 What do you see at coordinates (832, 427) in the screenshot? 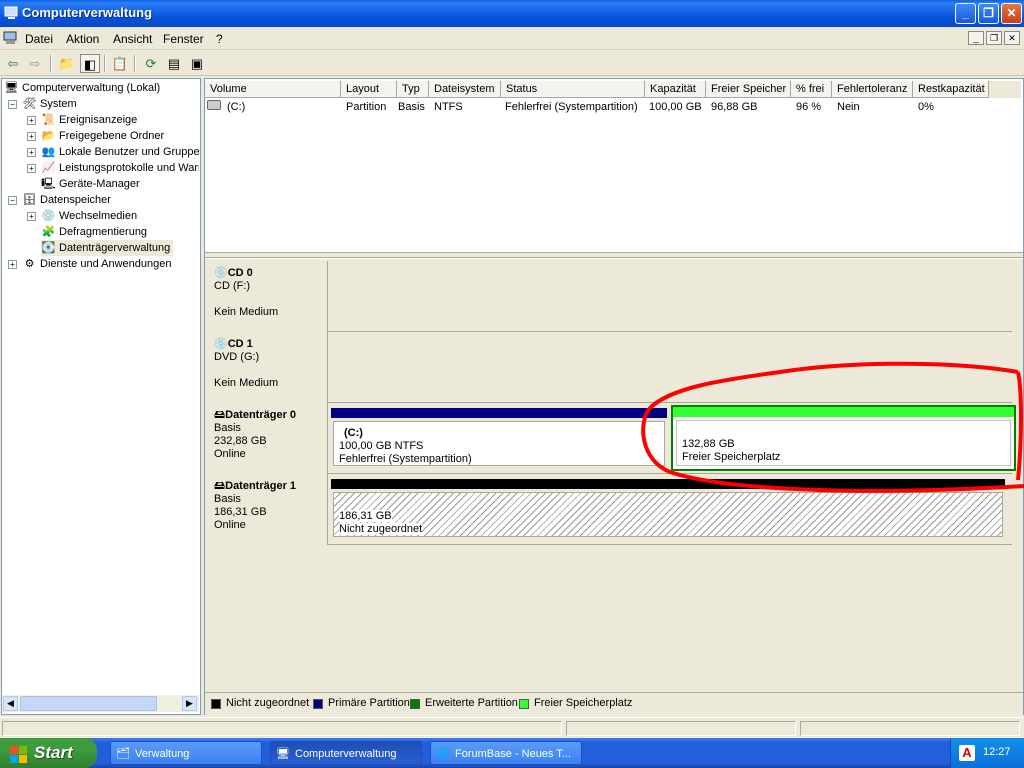
I see `red-annotation-circle` at bounding box center [832, 427].